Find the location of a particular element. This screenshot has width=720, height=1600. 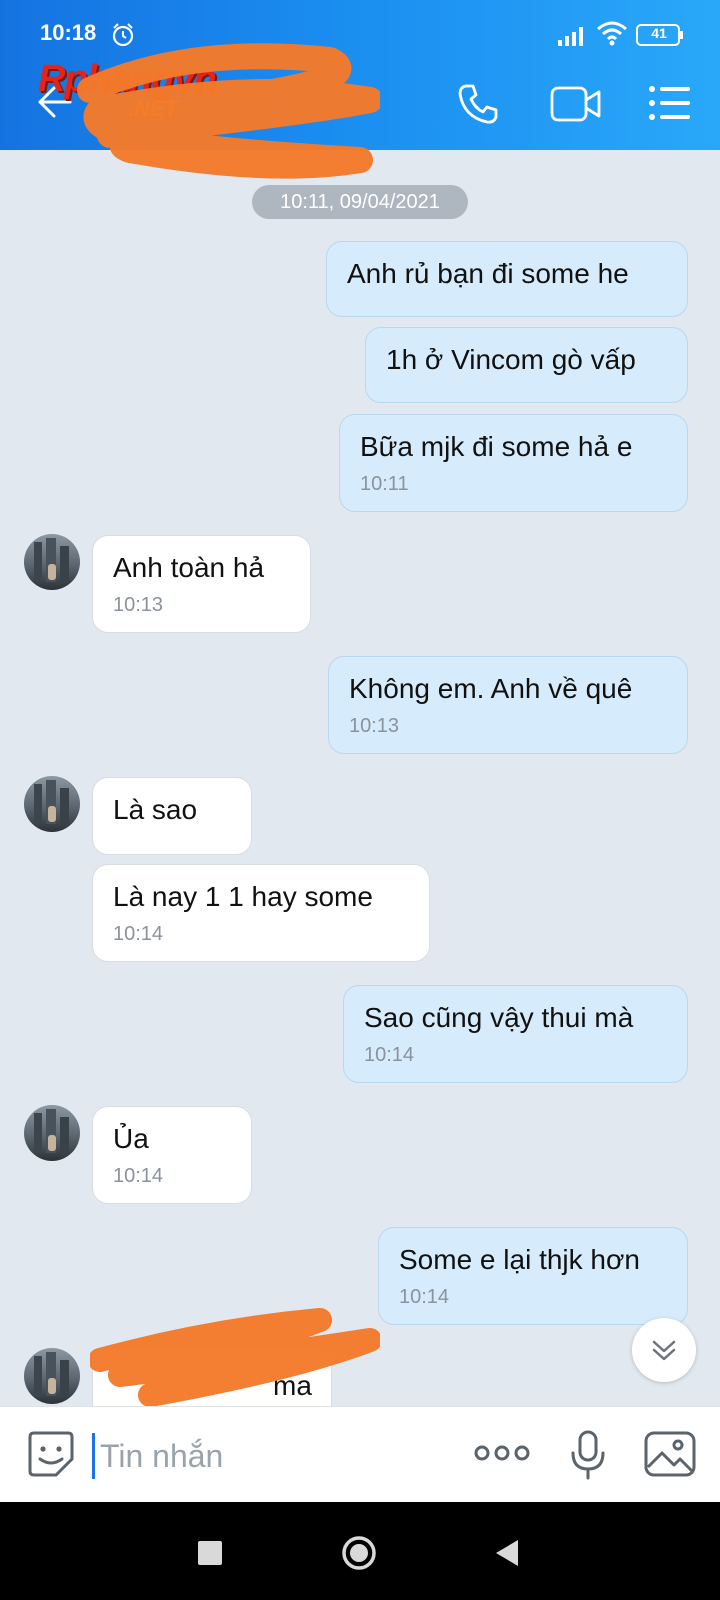

message-text: Anh toàn hả is located at coordinates (189, 567).